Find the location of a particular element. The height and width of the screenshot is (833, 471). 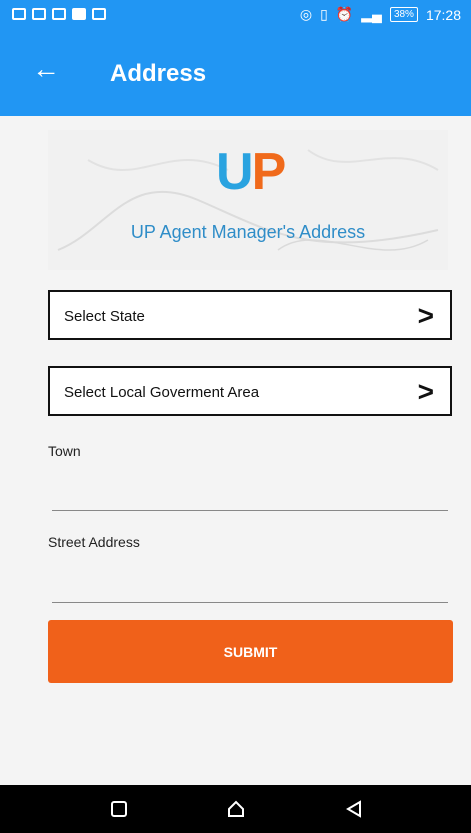

navigation-bar is located at coordinates (235, 809).